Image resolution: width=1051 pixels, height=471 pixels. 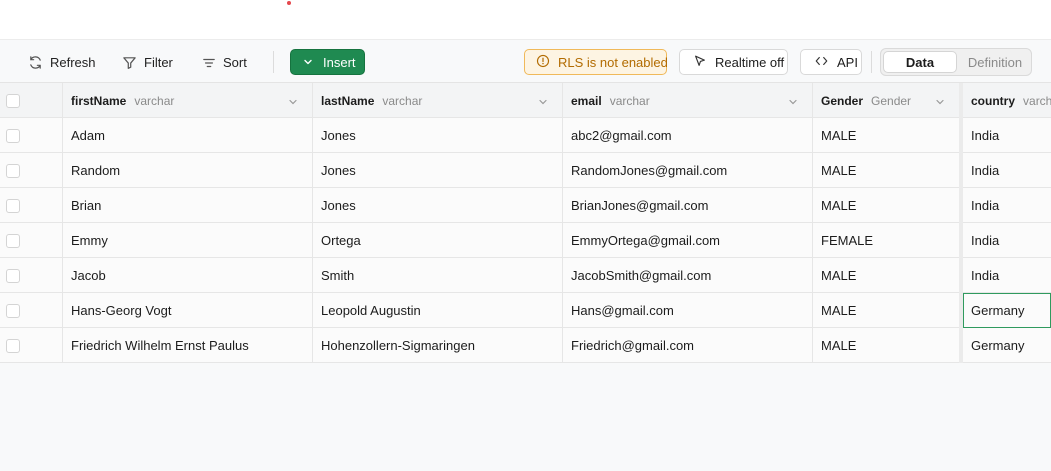 What do you see at coordinates (831, 62) in the screenshot?
I see `api-button: API` at bounding box center [831, 62].